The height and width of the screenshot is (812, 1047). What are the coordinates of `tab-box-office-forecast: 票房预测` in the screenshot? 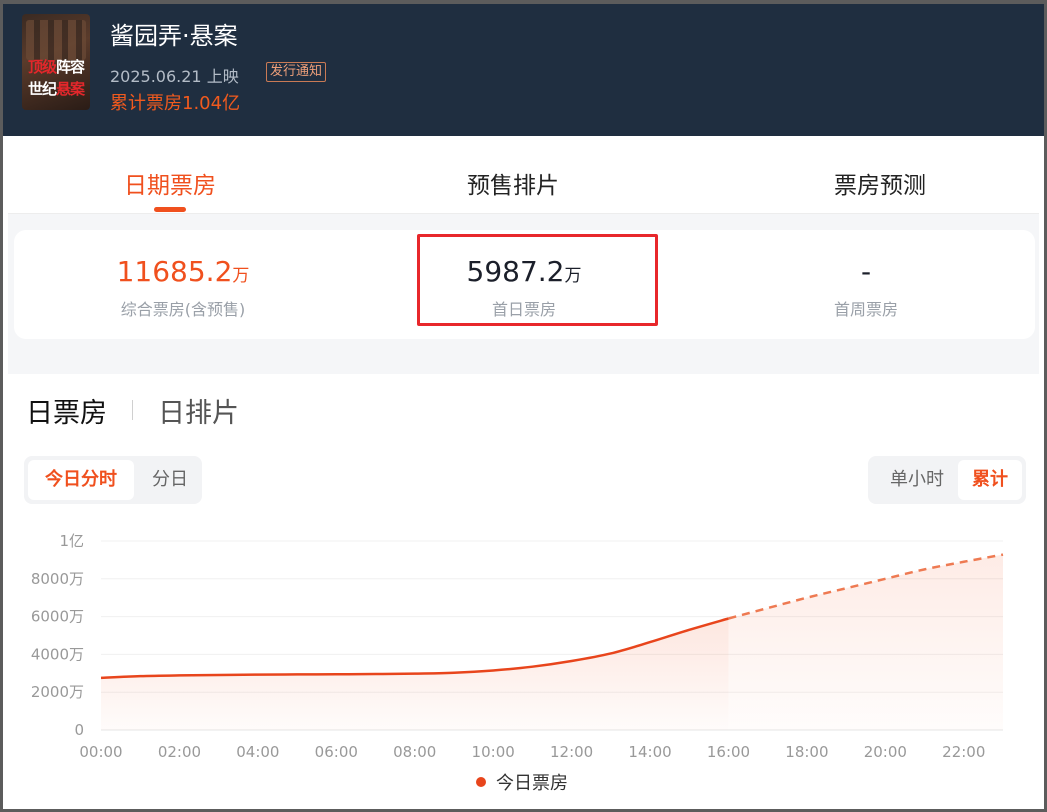 It's located at (880, 183).